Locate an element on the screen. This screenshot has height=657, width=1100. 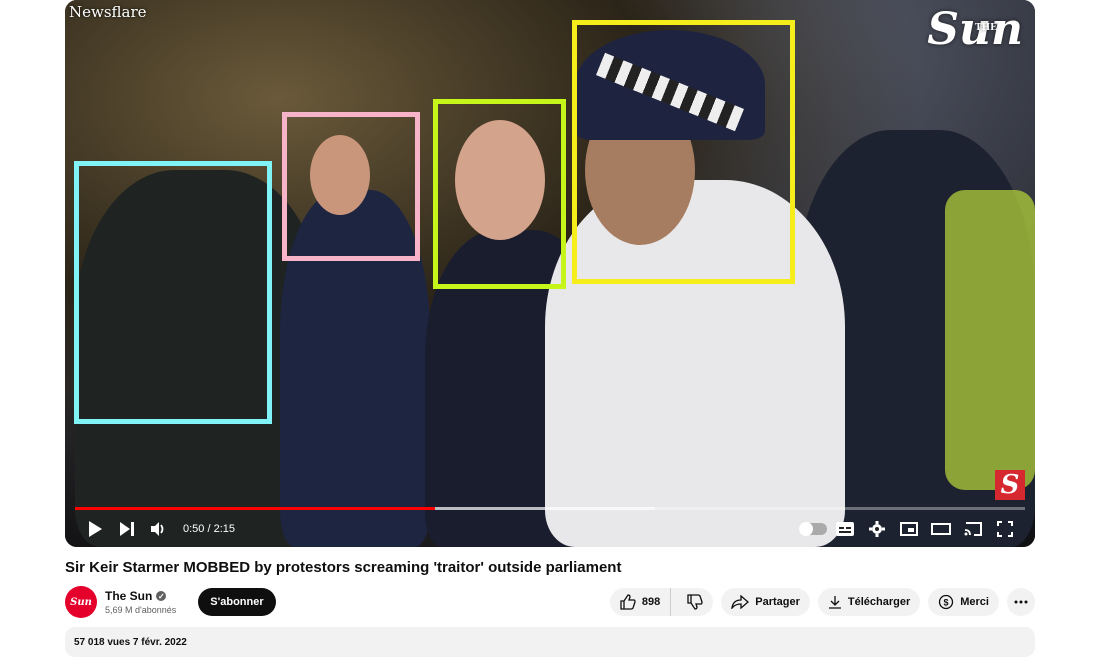
next-icon is located at coordinates (127, 529).